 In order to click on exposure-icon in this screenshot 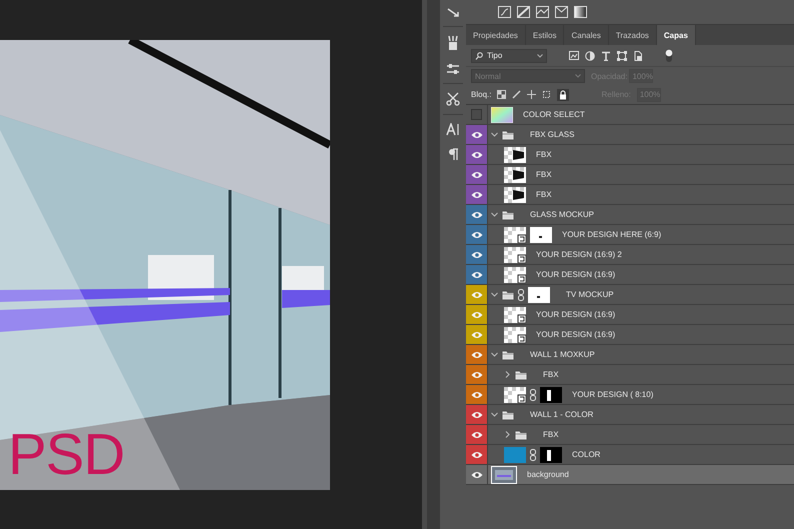, I will do `click(523, 12)`.